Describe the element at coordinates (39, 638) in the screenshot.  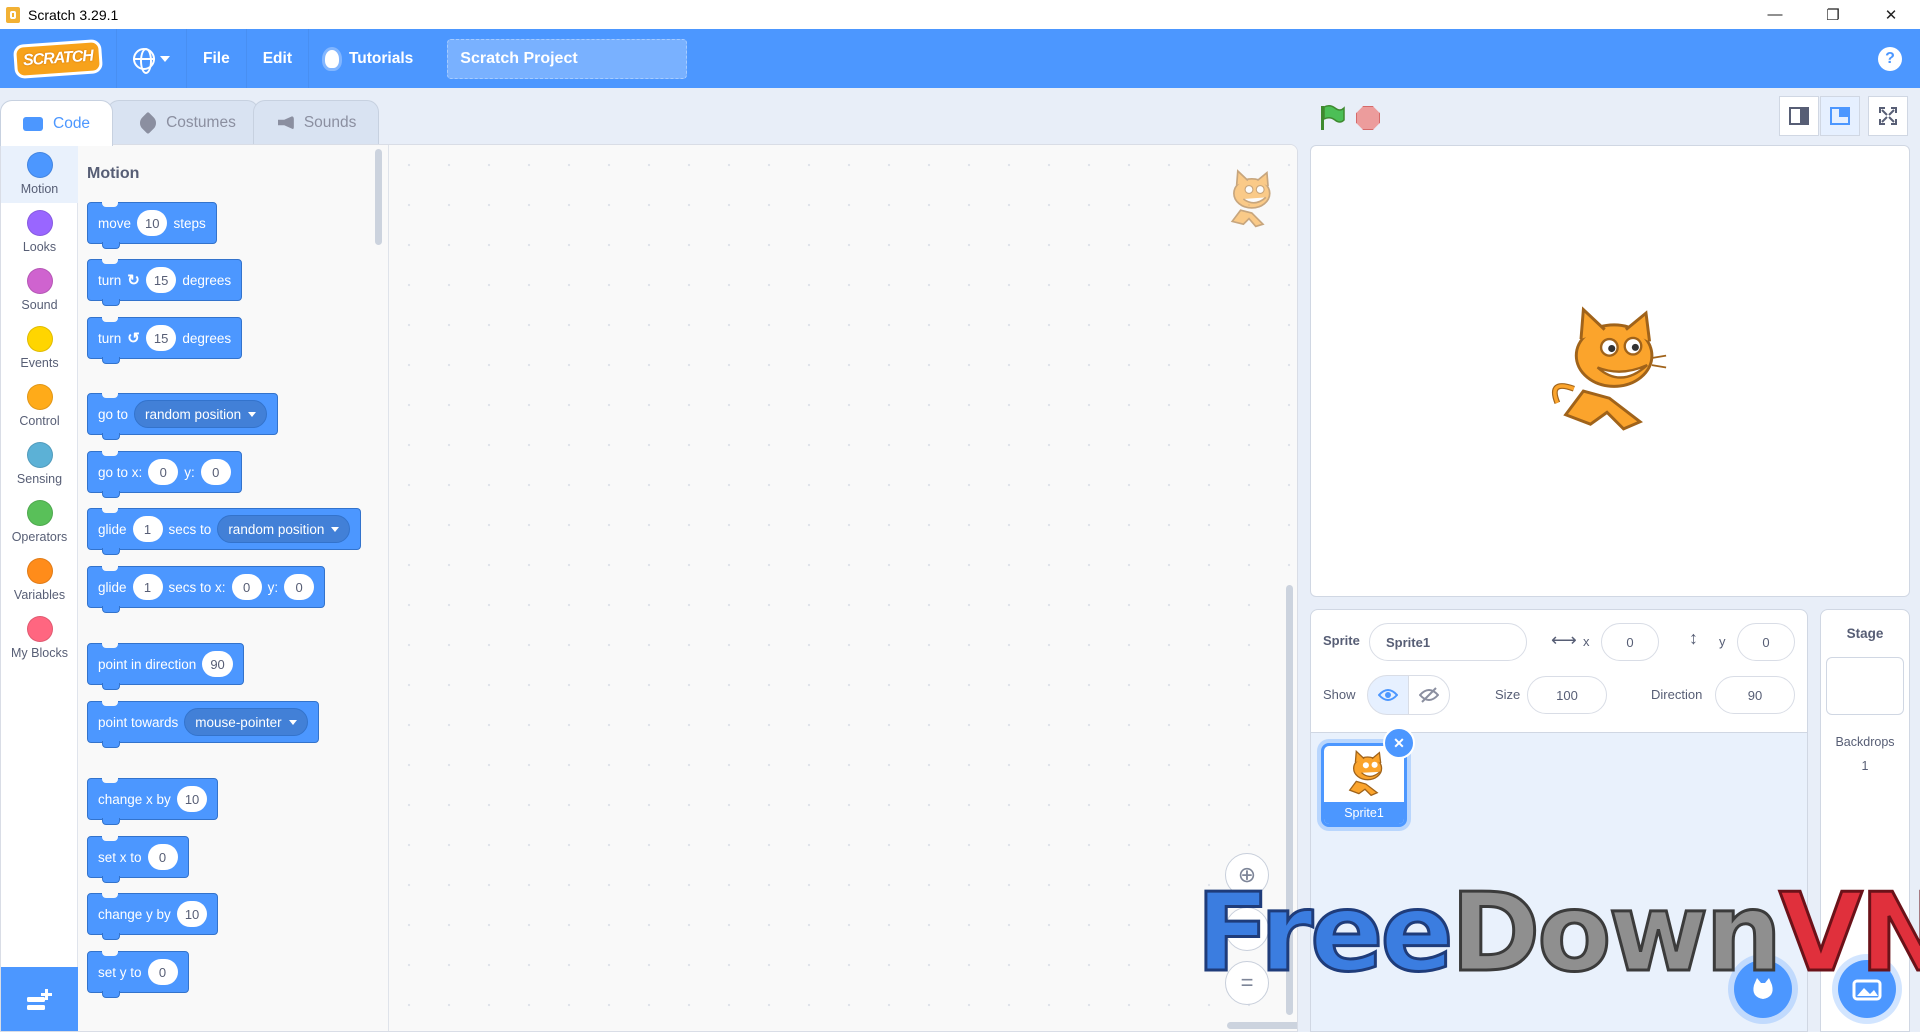
I see `category-my-blocks: My Blocks` at that location.